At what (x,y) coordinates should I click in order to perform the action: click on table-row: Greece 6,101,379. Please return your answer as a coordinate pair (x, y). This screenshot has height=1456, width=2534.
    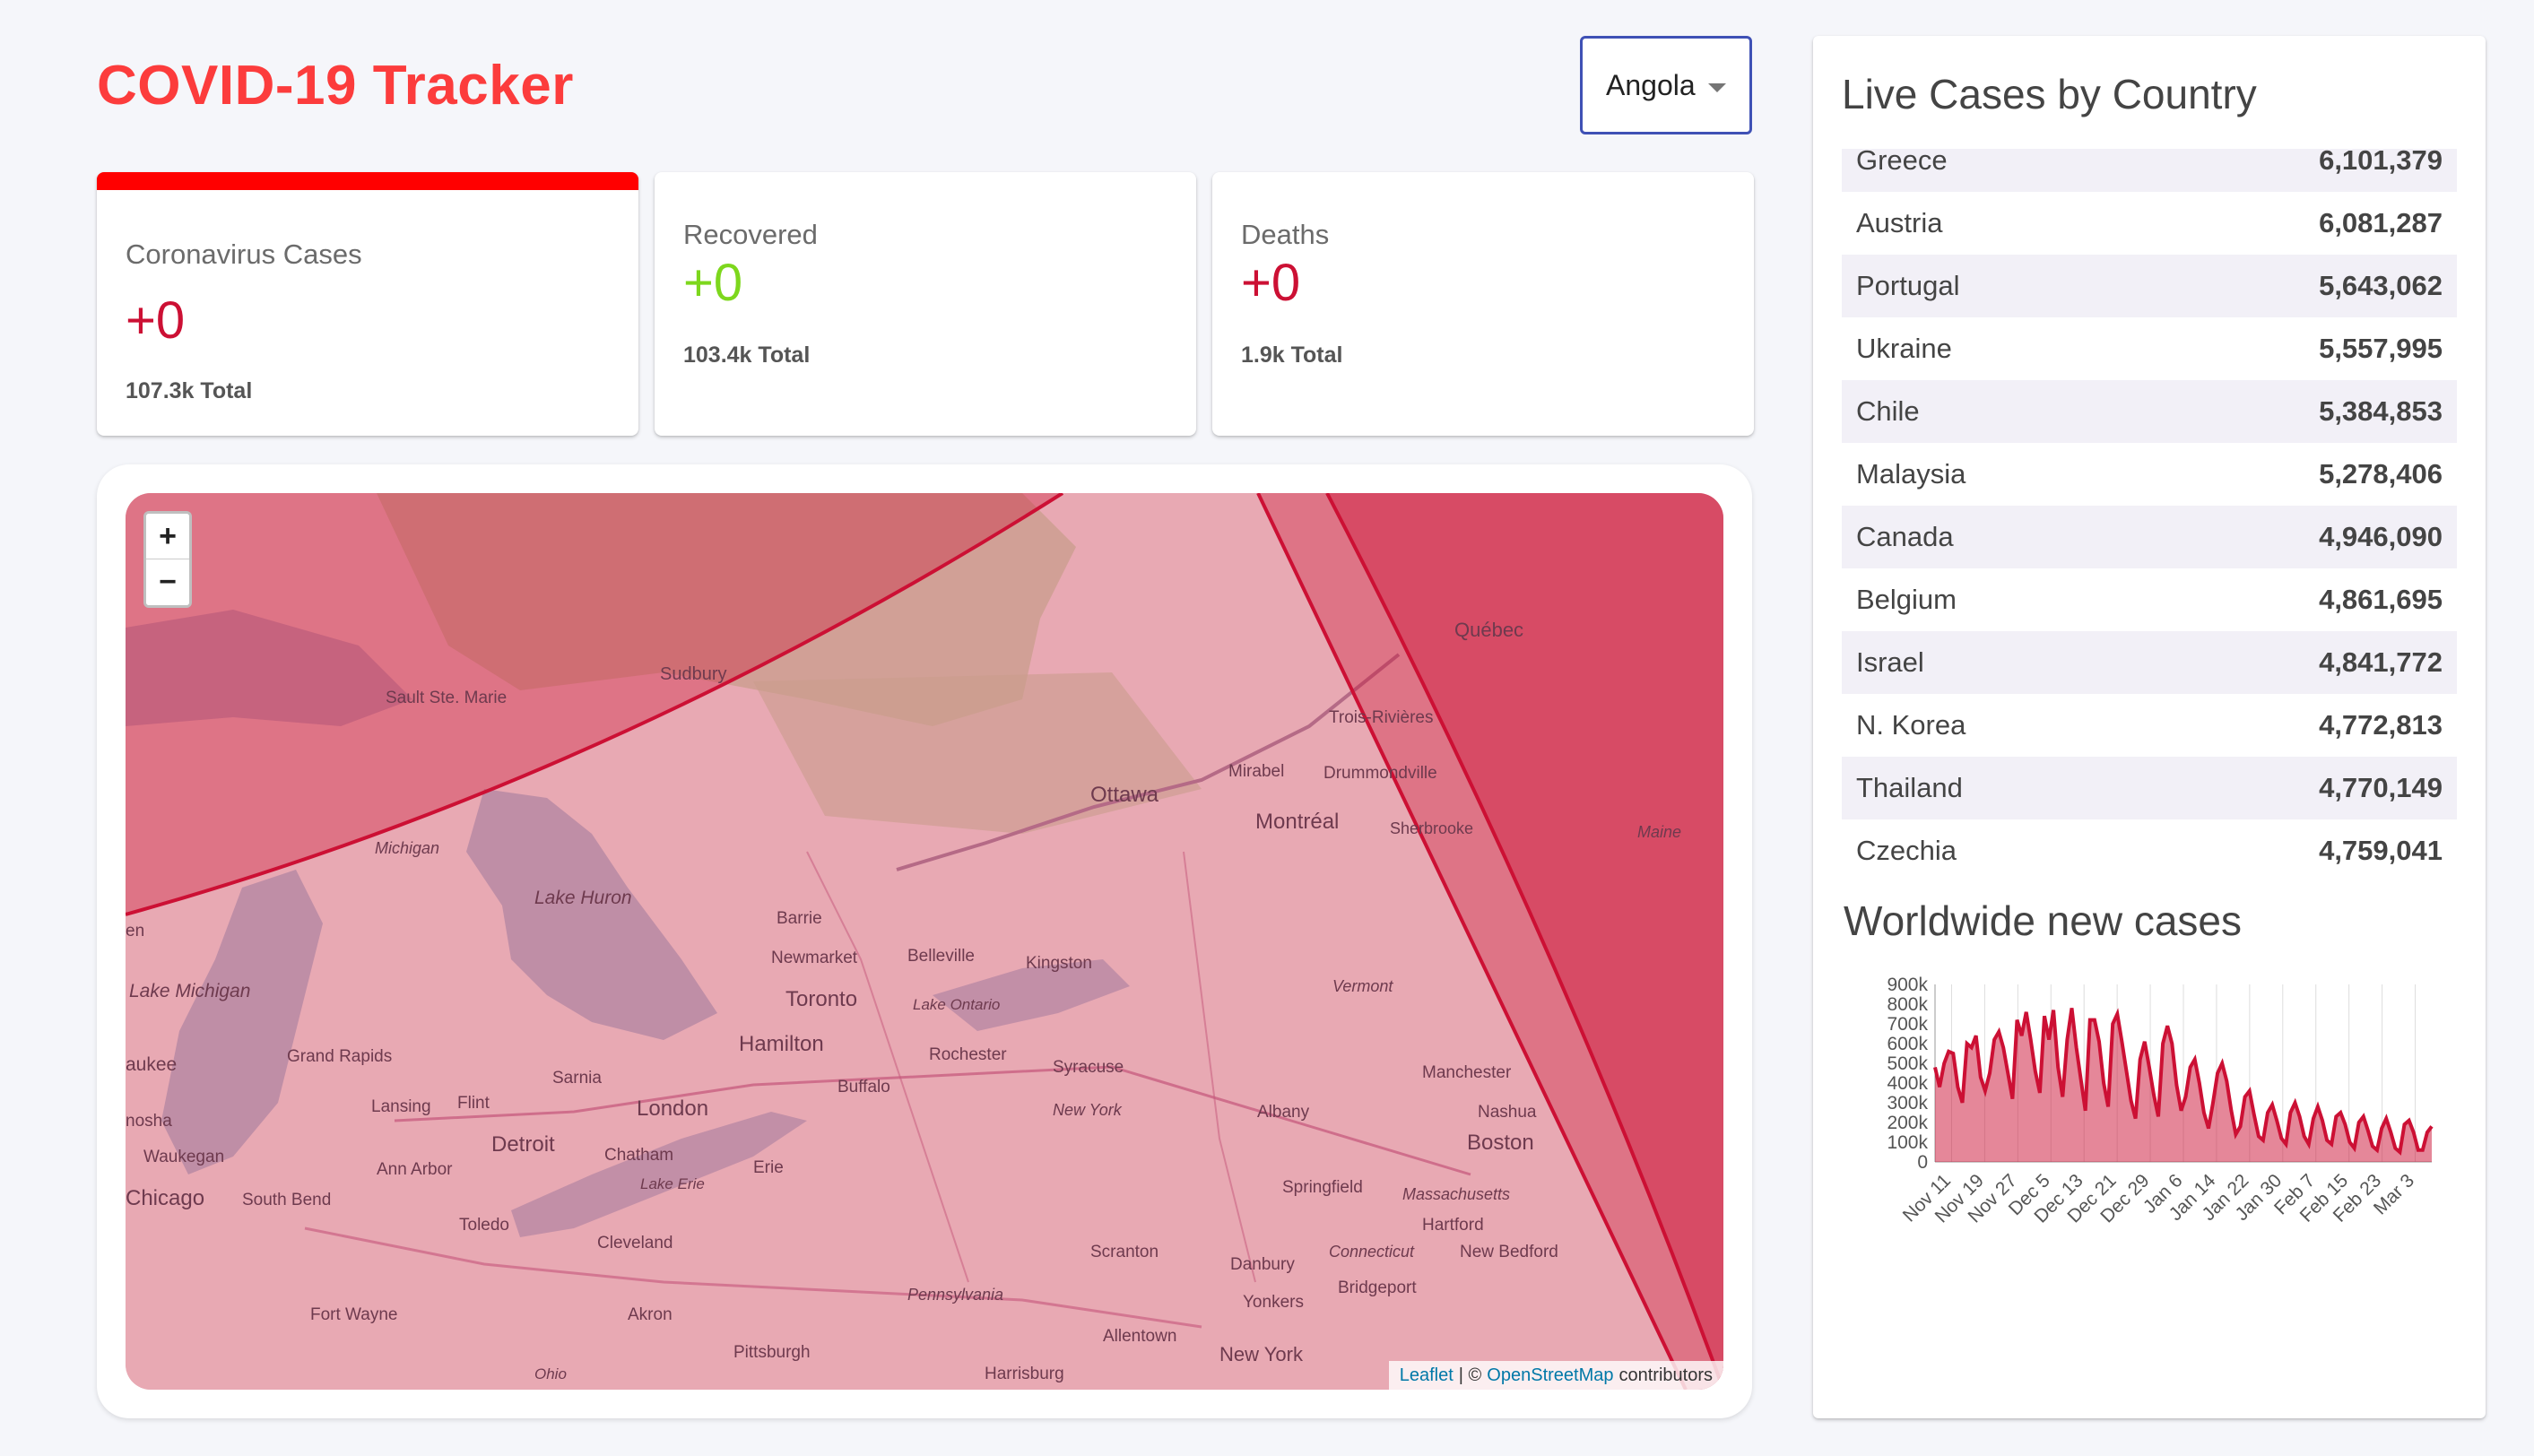
    Looking at the image, I should click on (2149, 170).